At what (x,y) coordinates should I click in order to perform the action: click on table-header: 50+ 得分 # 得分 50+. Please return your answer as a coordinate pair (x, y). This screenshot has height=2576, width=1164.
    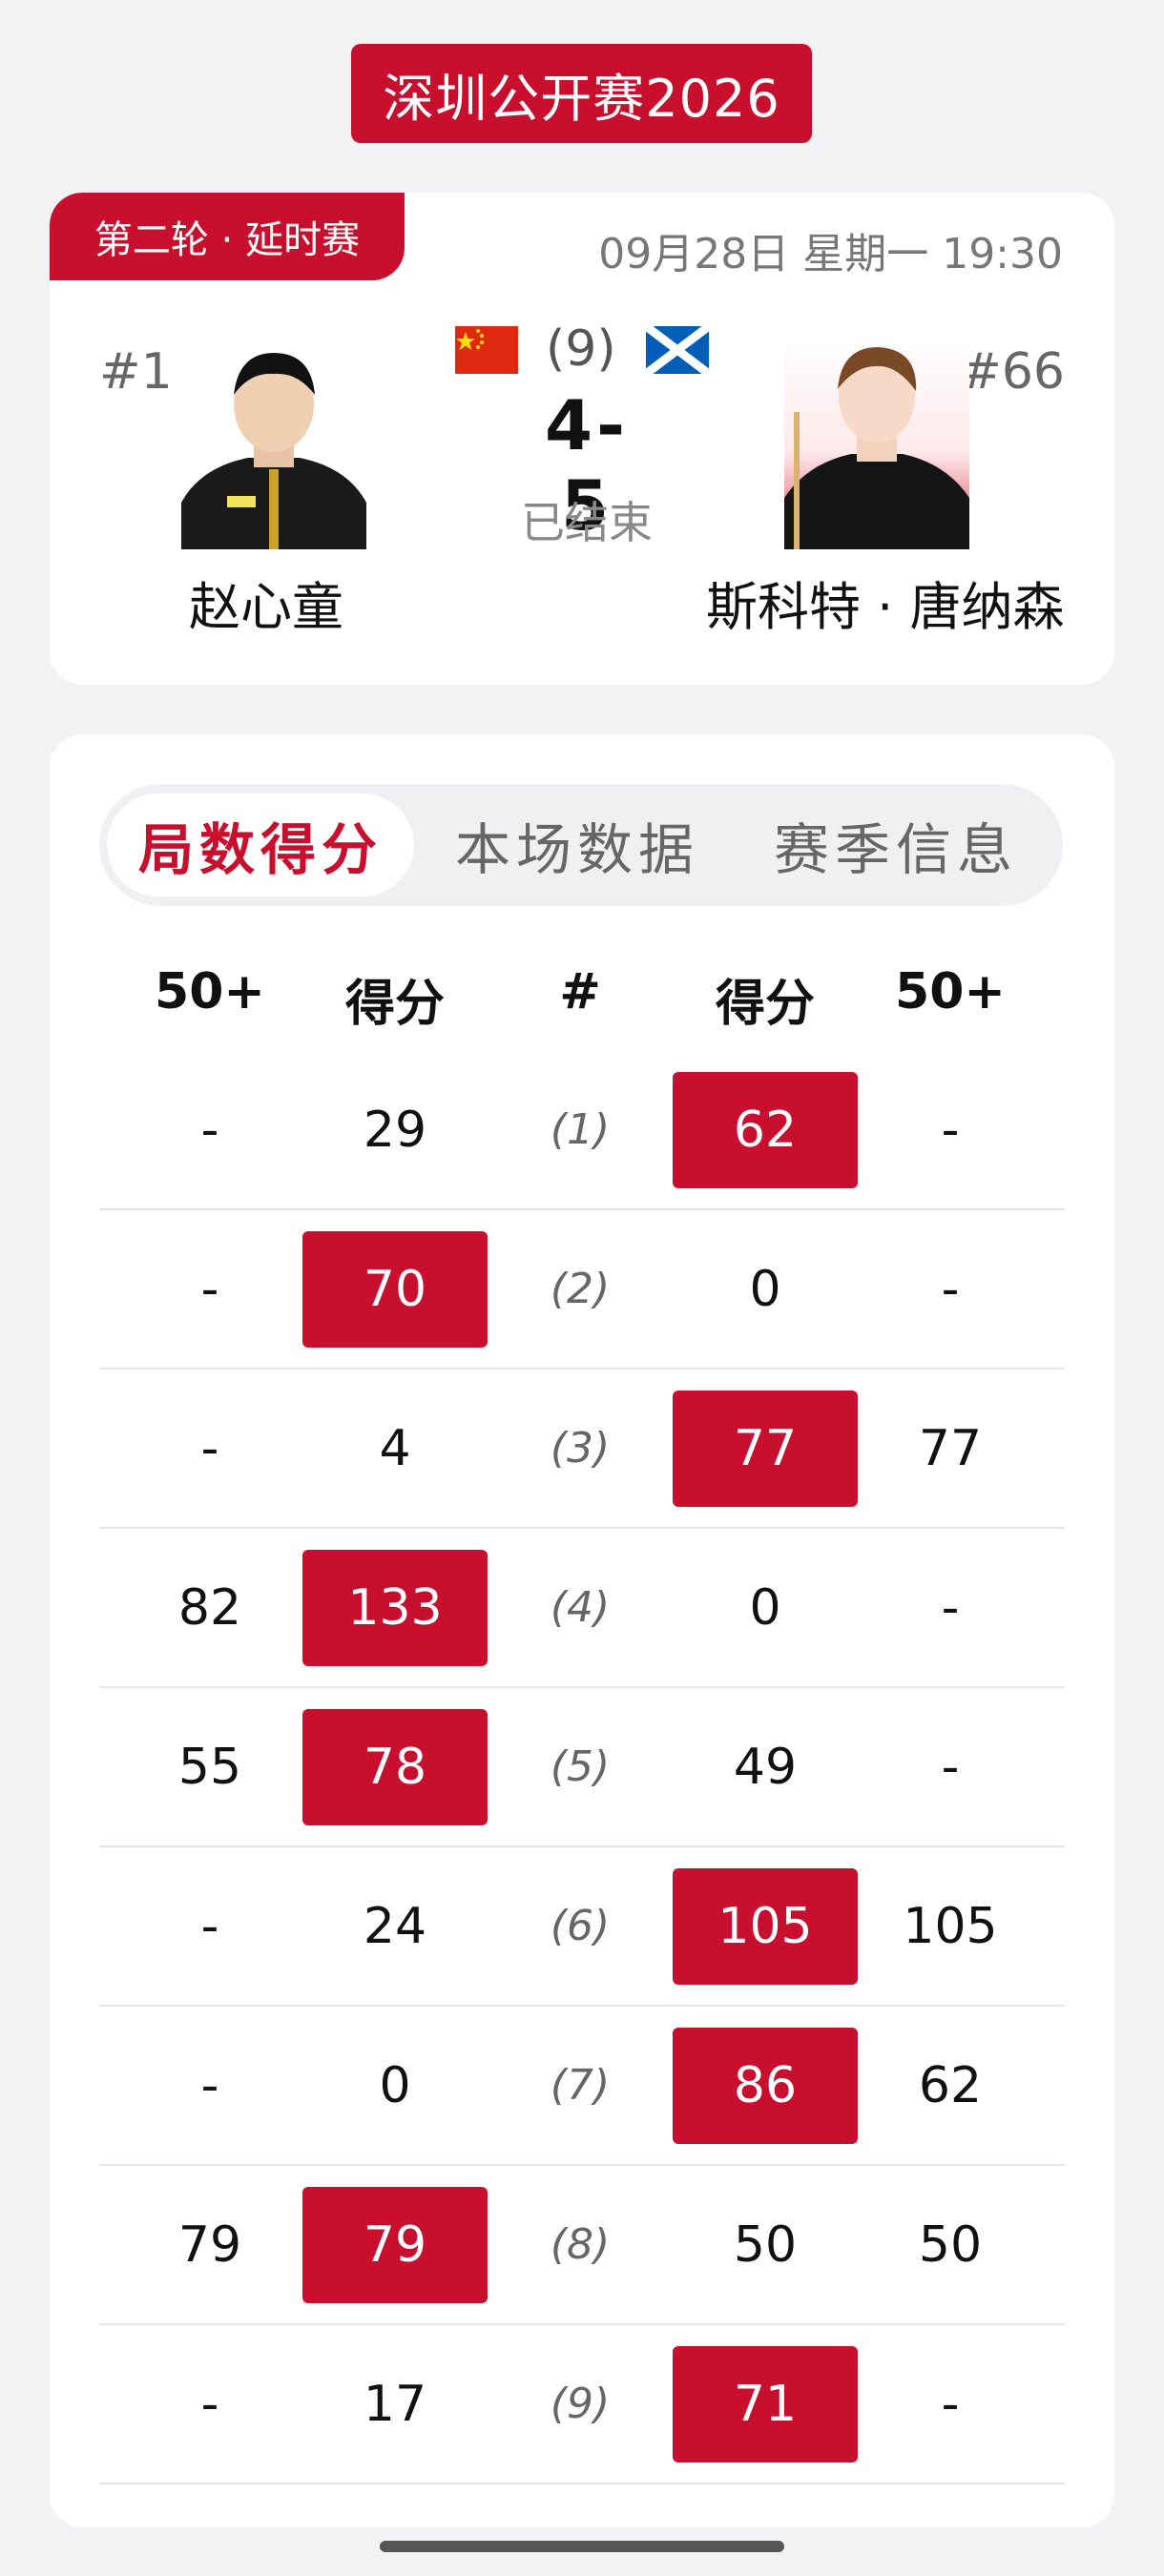
    Looking at the image, I should click on (582, 990).